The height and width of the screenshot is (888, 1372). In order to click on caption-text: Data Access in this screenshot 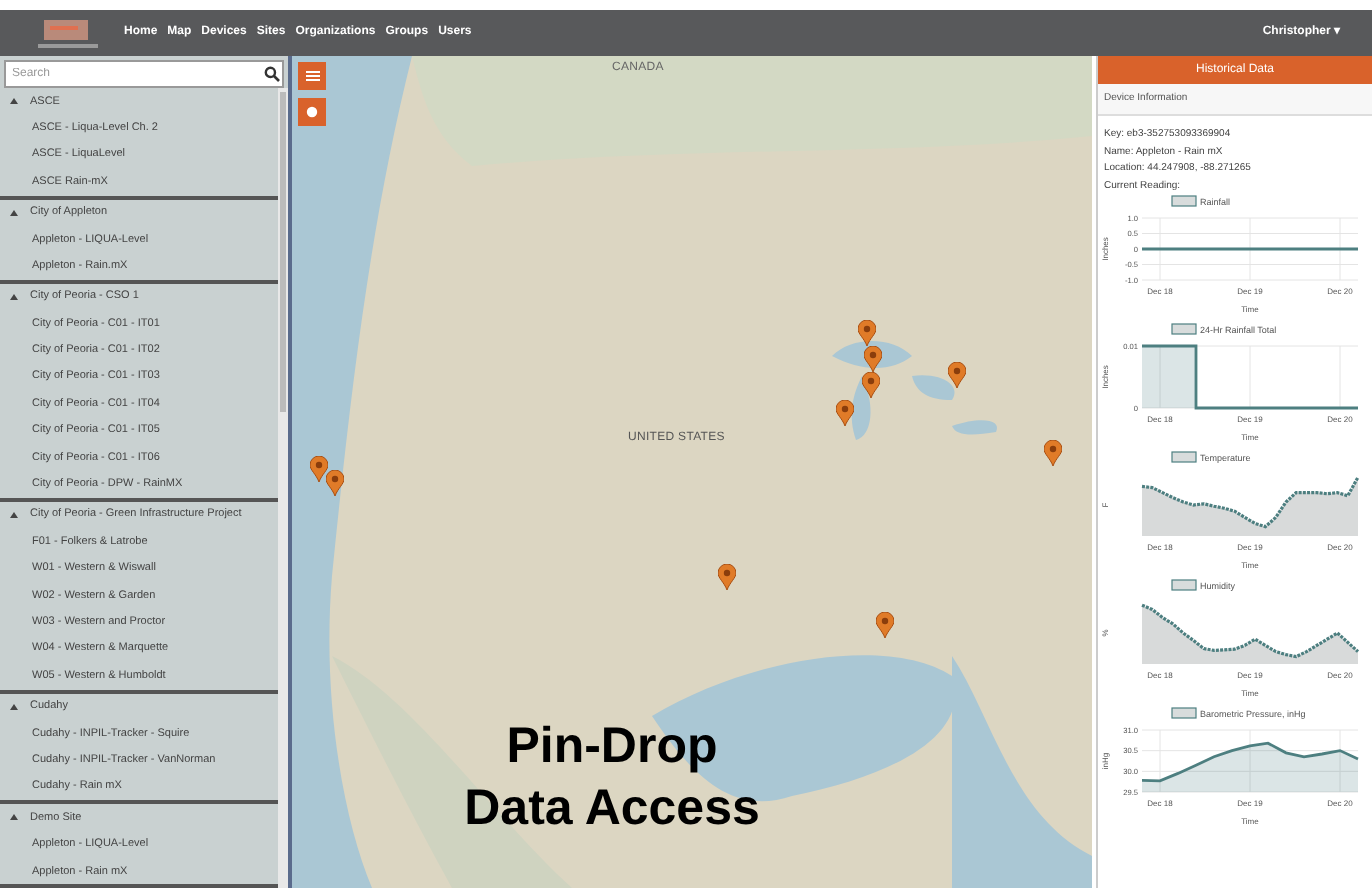, I will do `click(612, 809)`.